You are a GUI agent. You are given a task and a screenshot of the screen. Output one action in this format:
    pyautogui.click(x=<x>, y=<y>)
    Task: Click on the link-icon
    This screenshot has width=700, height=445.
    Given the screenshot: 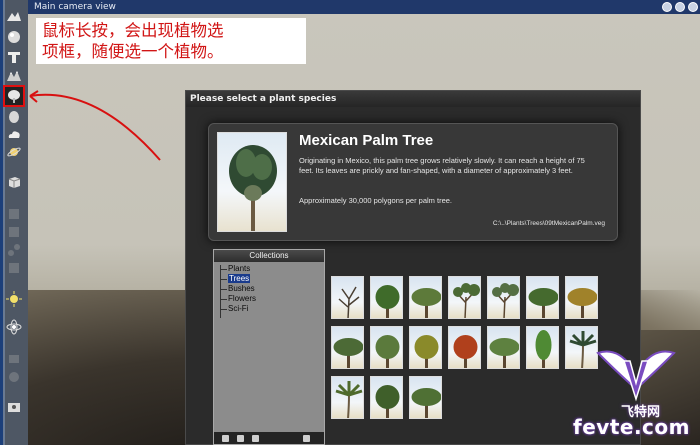 What is the action you would take?
    pyautogui.click(x=14, y=250)
    